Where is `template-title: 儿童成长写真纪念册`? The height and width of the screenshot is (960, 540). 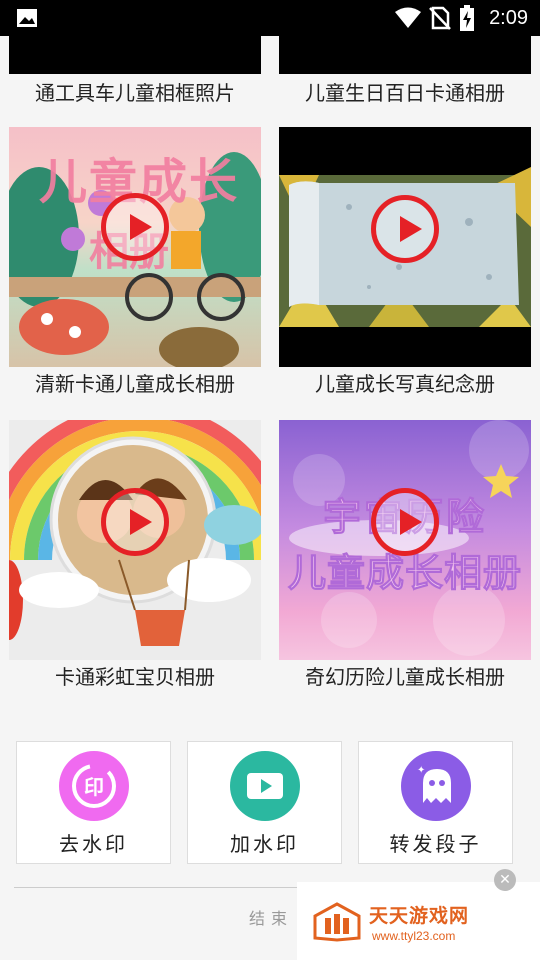
template-title: 儿童成长写真纪念册 is located at coordinates (405, 384).